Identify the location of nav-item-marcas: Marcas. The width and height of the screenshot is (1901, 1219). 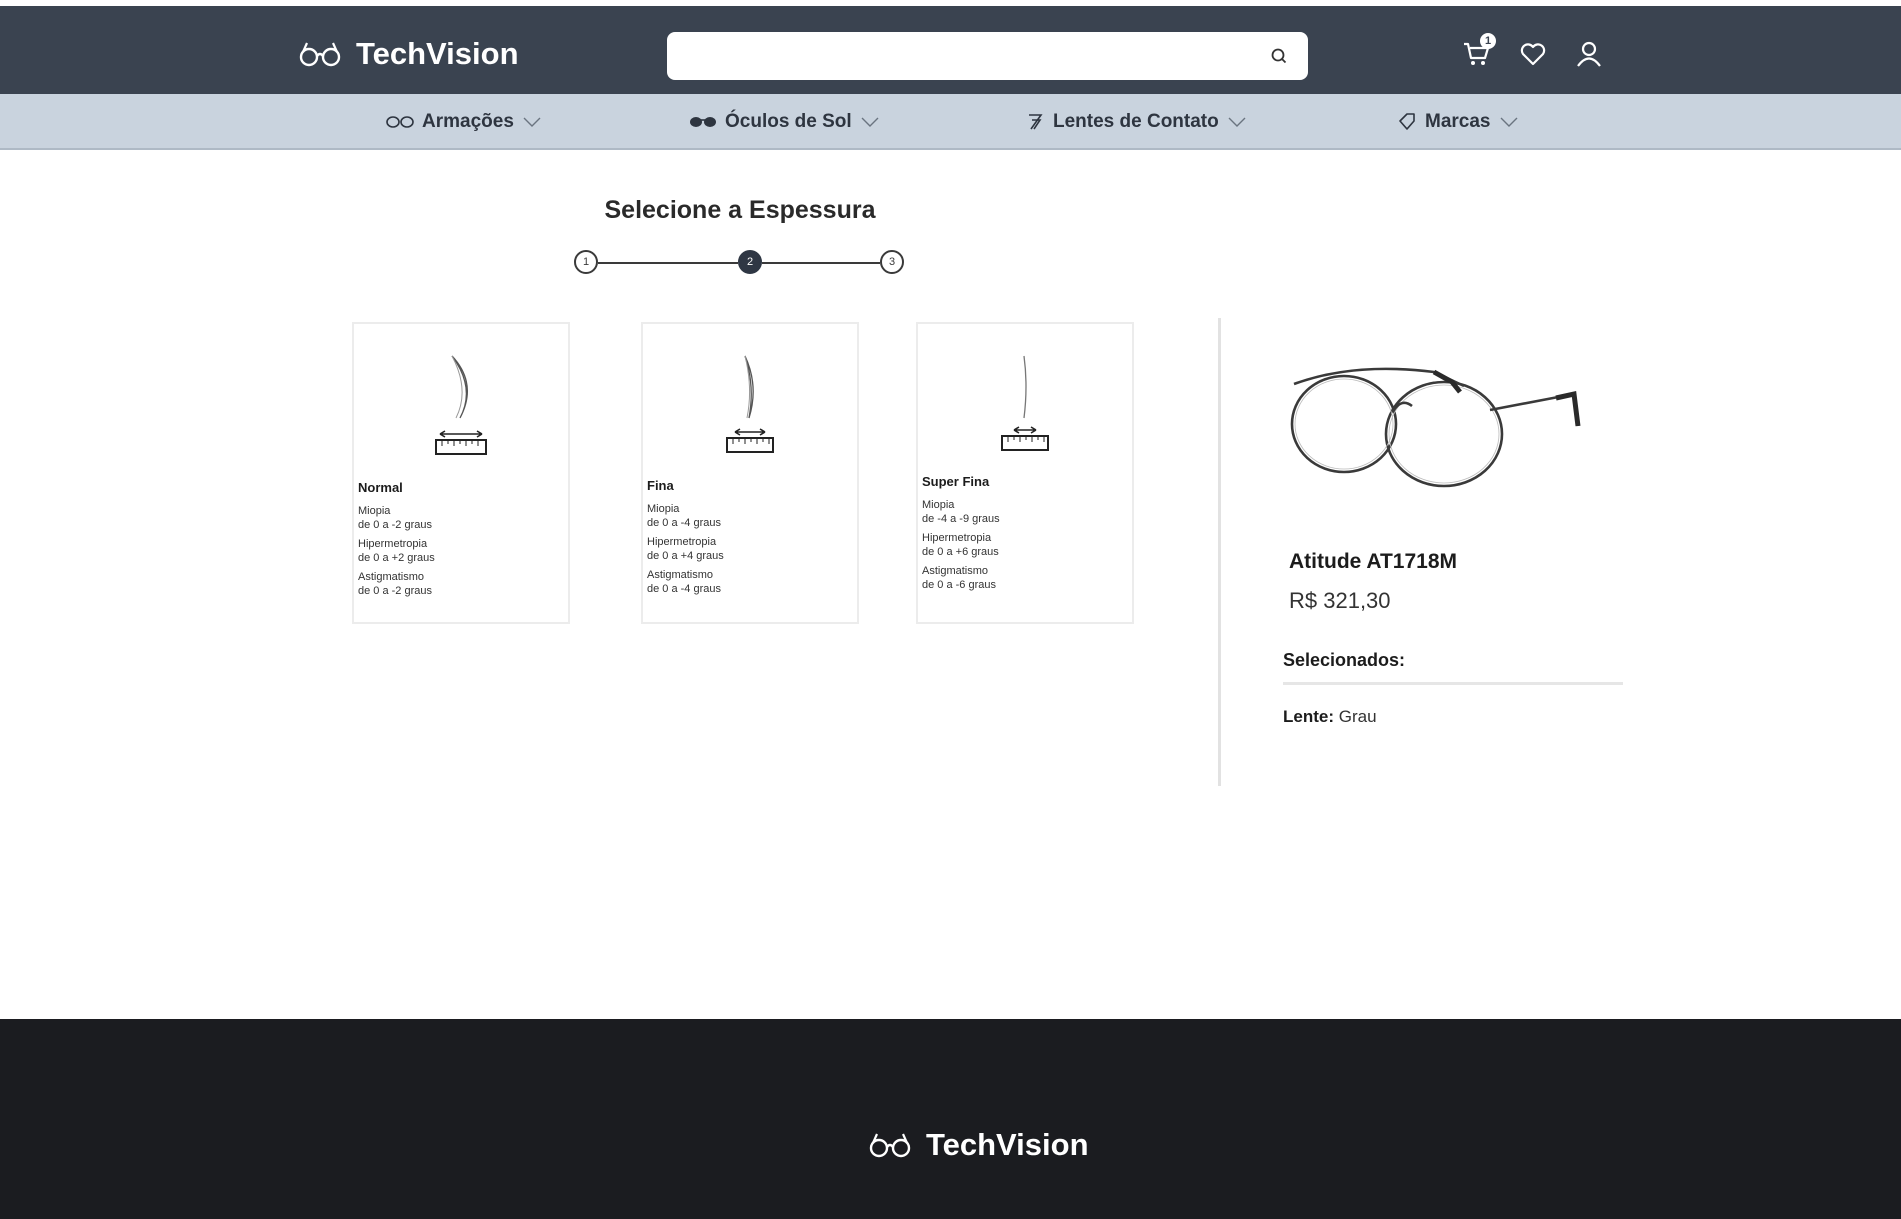
(1458, 122).